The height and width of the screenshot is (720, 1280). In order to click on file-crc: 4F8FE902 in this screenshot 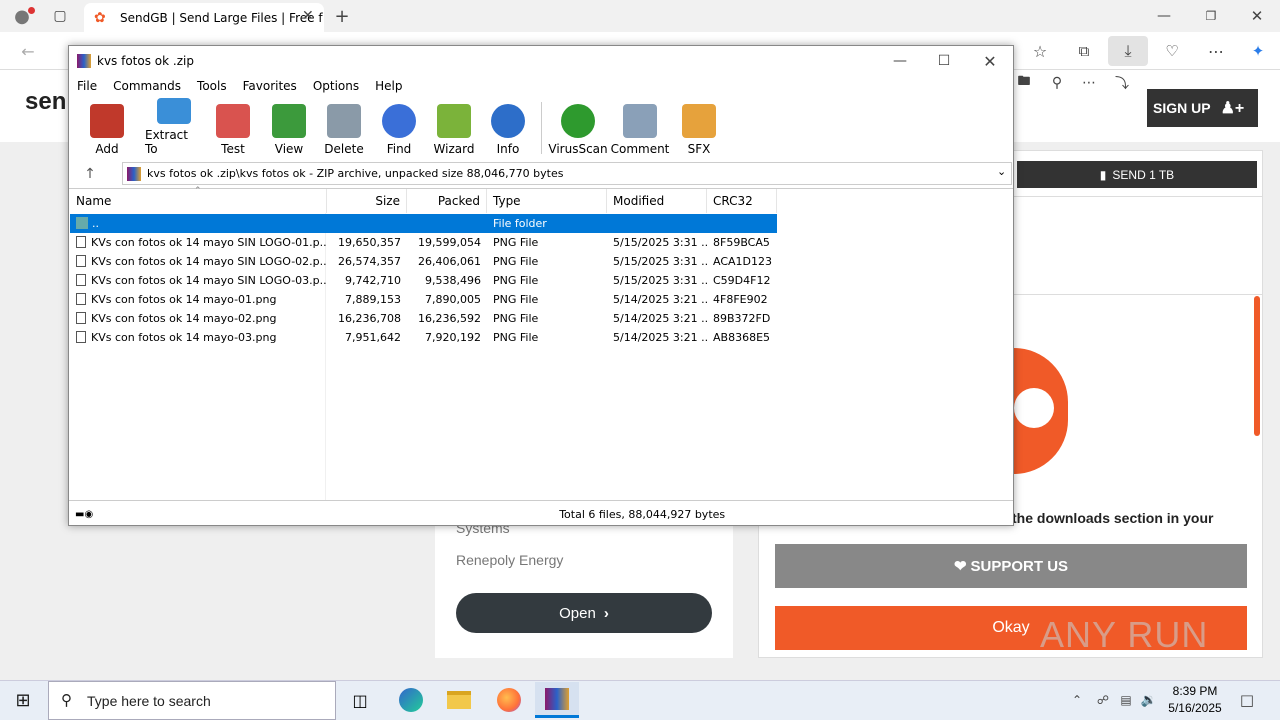, I will do `click(742, 299)`.